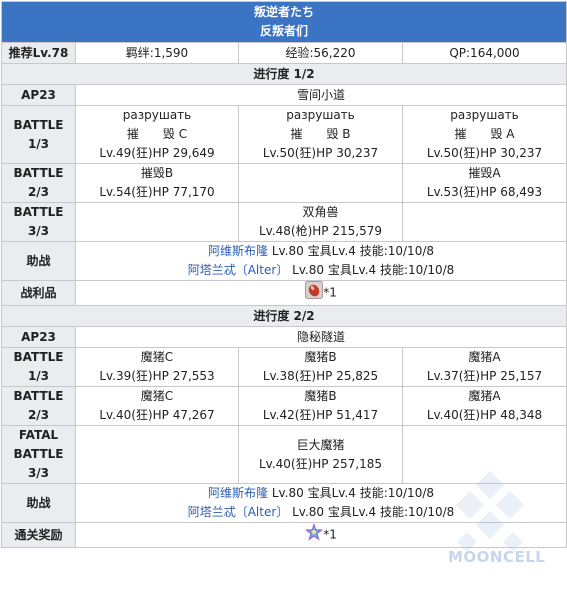  I want to click on enemy-line: 双角兽, so click(320, 212).